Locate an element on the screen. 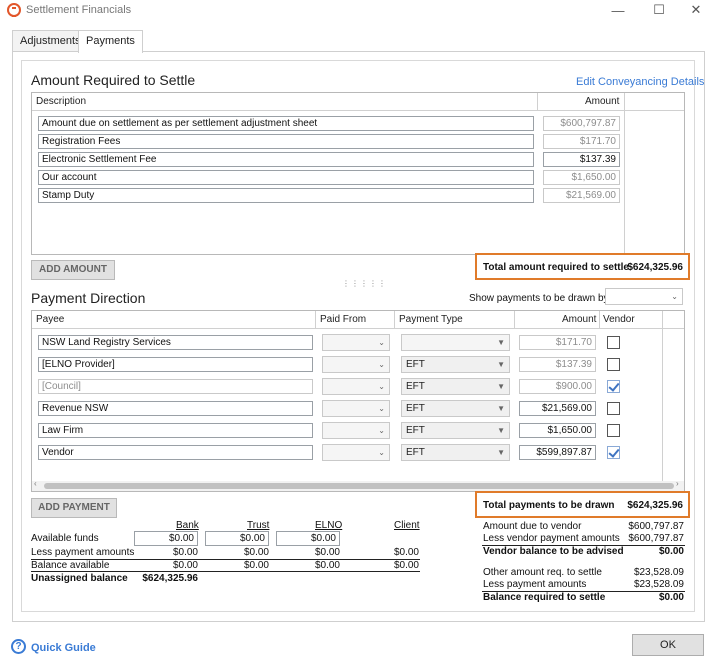 This screenshot has width=713, height=662. window-title: Settlement Financials is located at coordinates (79, 10).